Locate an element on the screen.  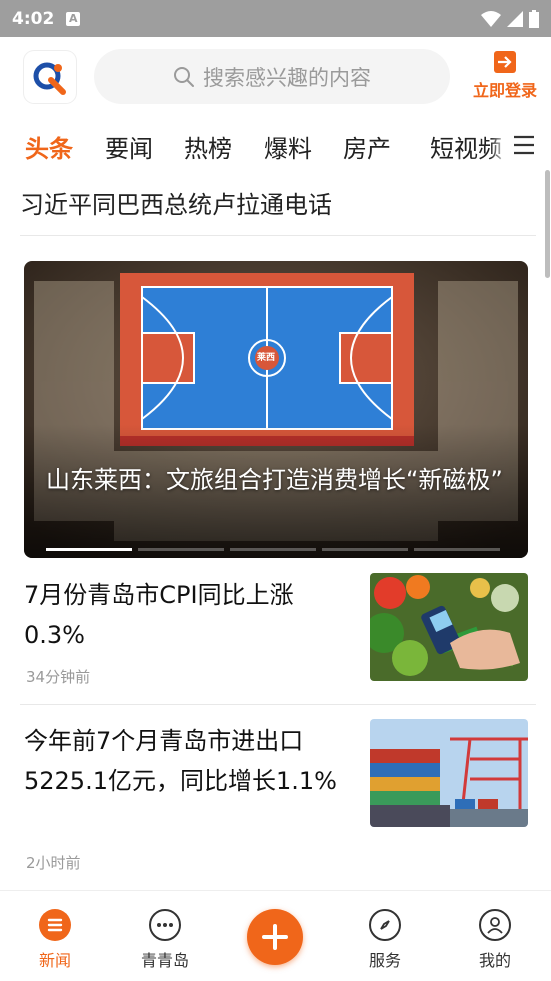
category-tabs: 头条 要闻 热榜 爆料 房产 短视频 is located at coordinates (275, 144).